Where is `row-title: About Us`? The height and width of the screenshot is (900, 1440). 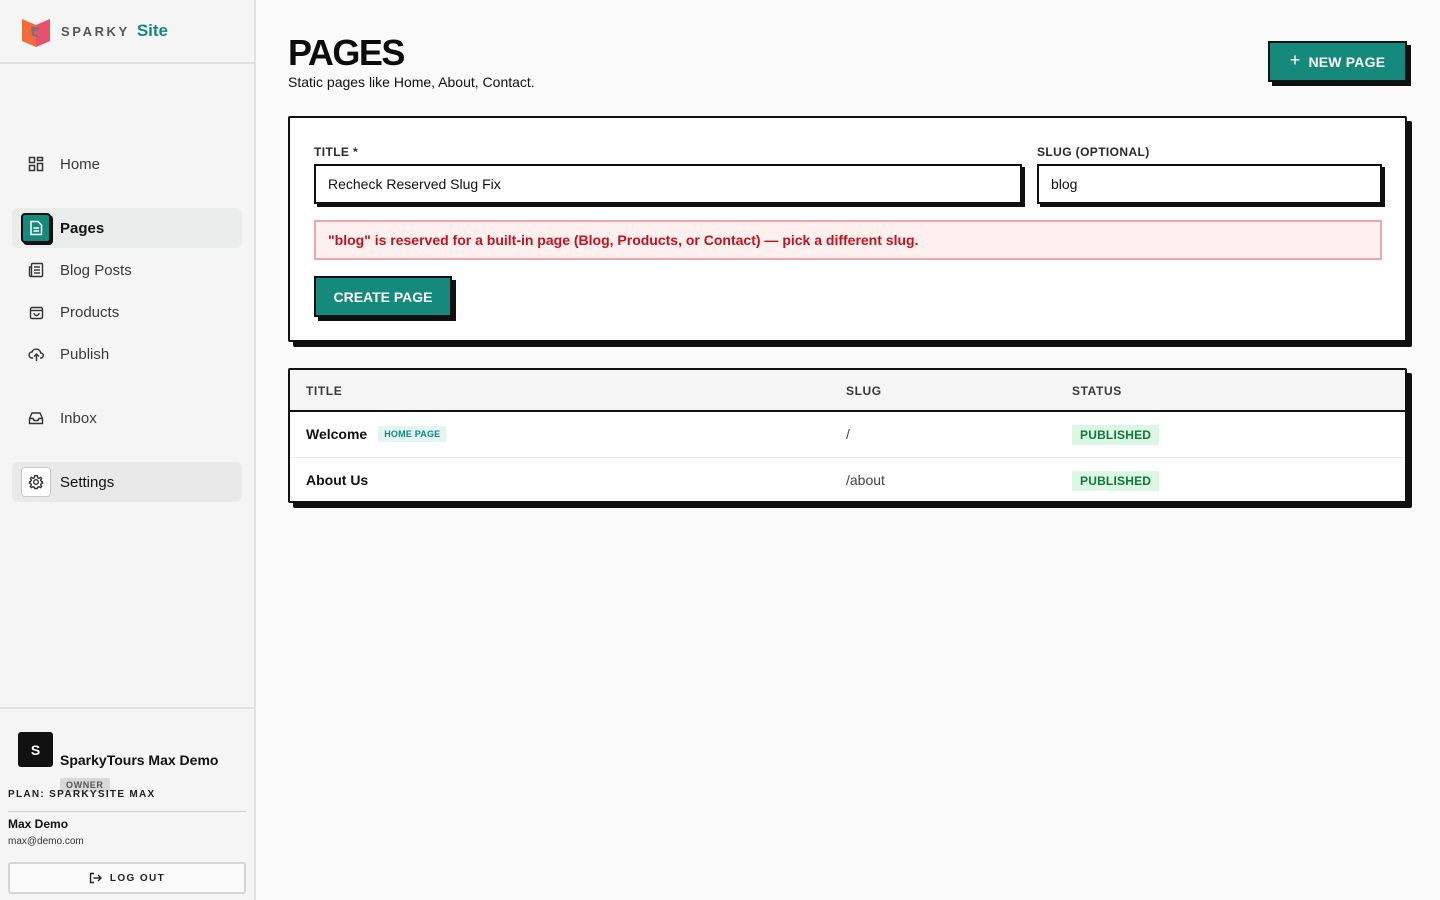 row-title: About Us is located at coordinates (337, 480).